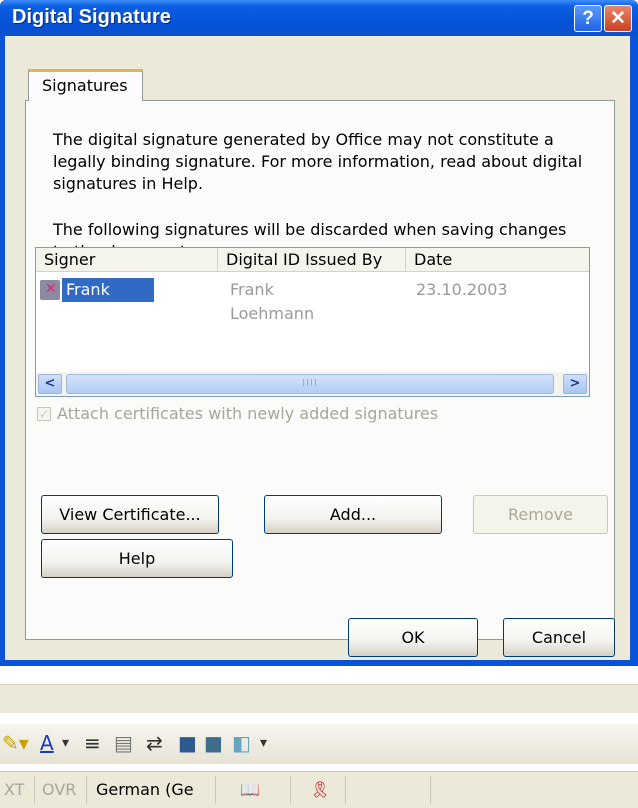 This screenshot has width=638, height=808. What do you see at coordinates (413, 637) in the screenshot?
I see `ok-button: OK` at bounding box center [413, 637].